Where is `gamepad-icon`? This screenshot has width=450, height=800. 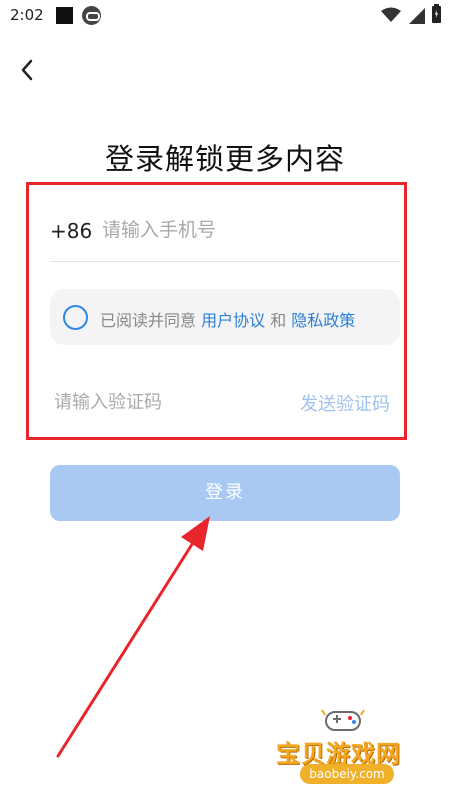
gamepad-icon is located at coordinates (343, 720).